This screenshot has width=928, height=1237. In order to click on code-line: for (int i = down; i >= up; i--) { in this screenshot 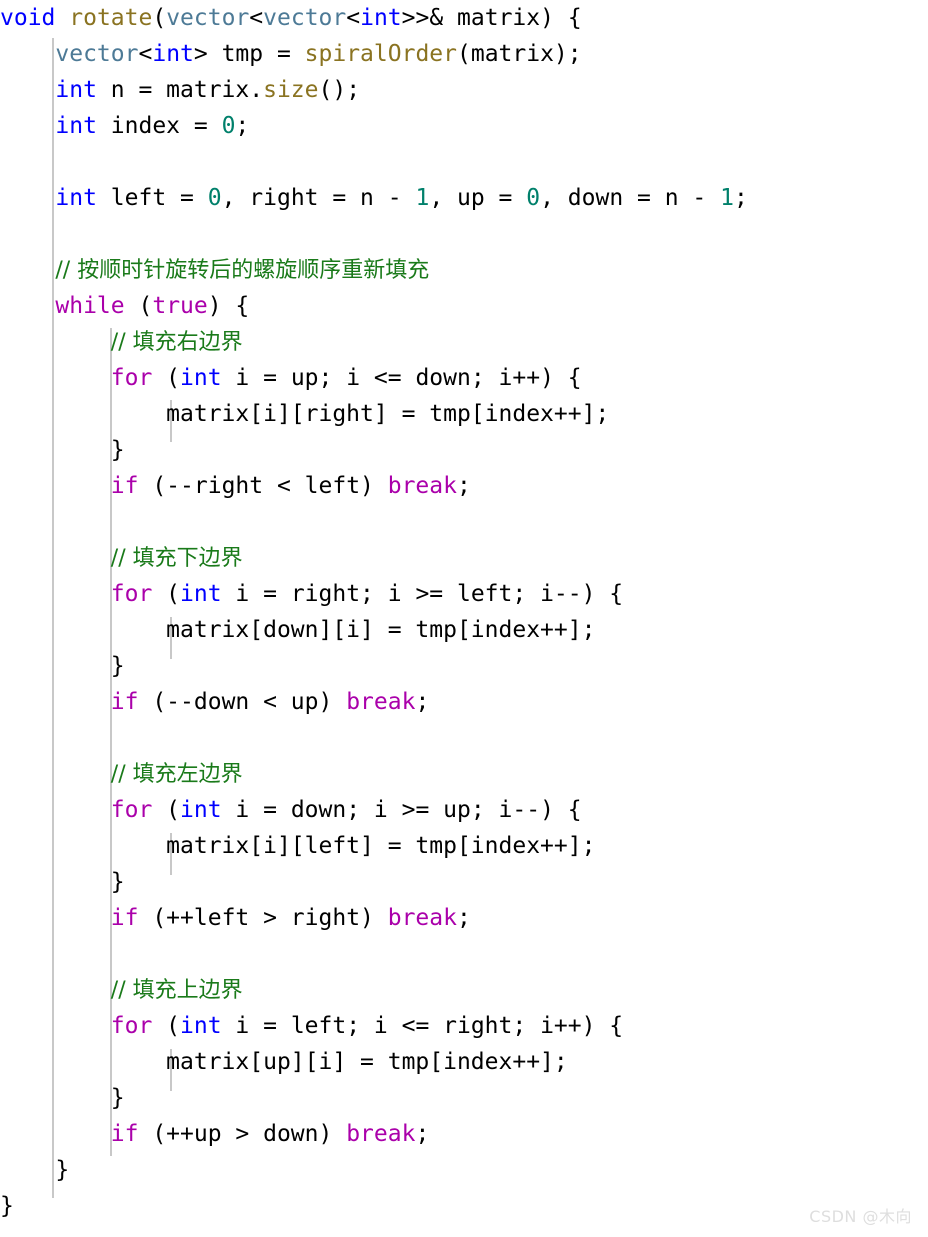, I will do `click(464, 810)`.